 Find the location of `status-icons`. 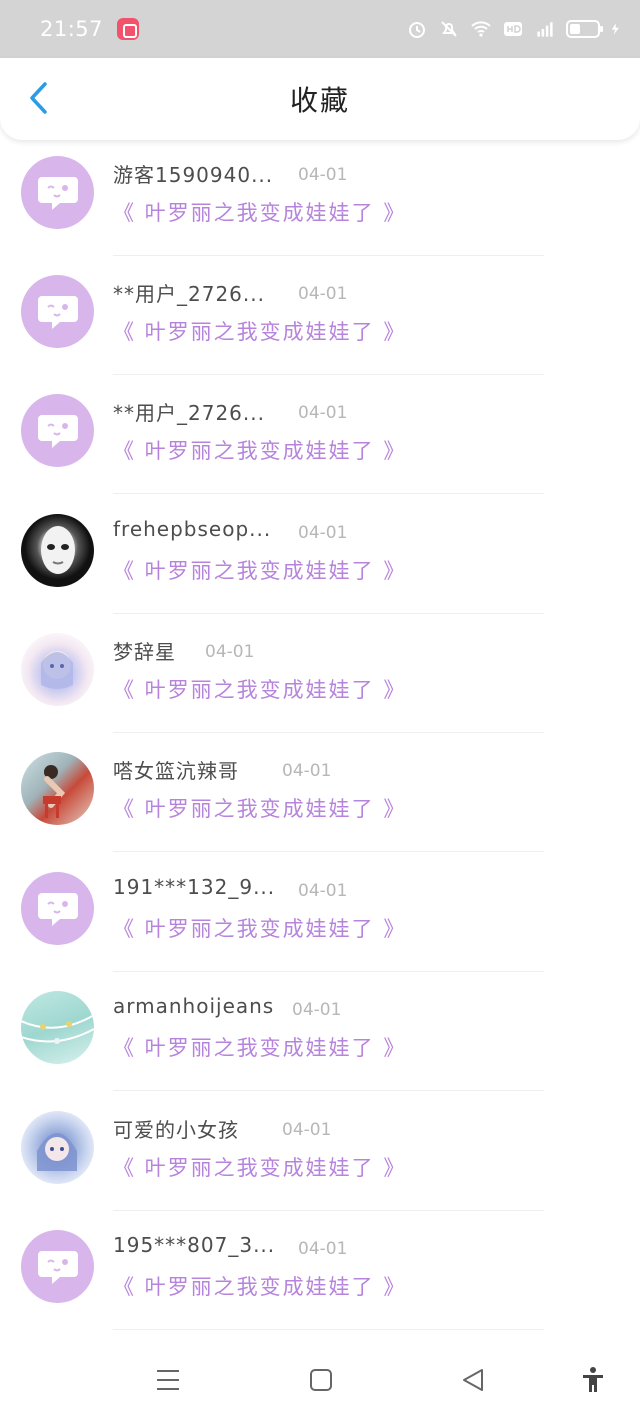

status-icons is located at coordinates (515, 29).